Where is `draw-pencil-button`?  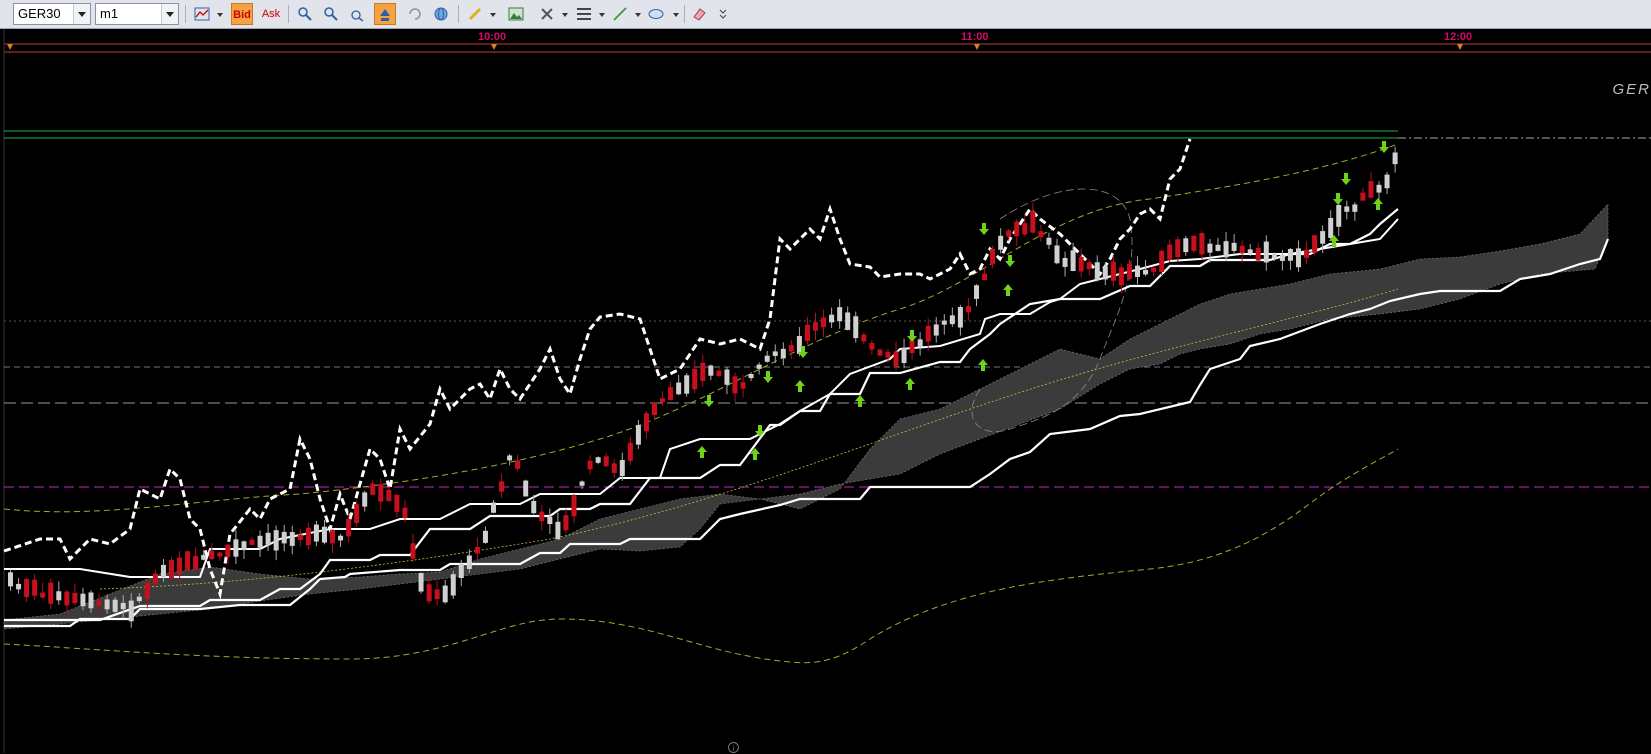
draw-pencil-button is located at coordinates (475, 14).